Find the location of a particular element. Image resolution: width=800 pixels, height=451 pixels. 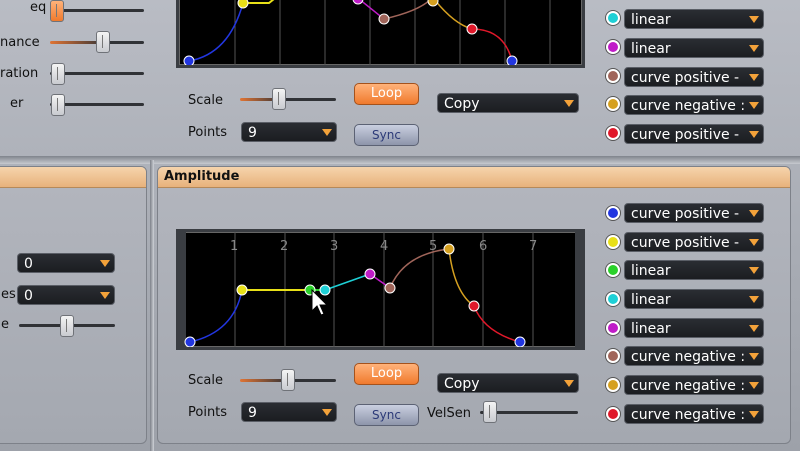

amplitude-sync-button: Sync is located at coordinates (386, 415).